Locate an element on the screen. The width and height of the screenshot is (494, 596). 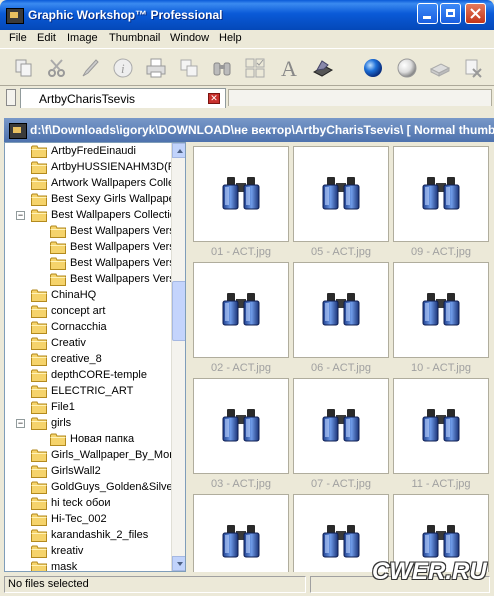
gray-sphere-button is located at coordinates (407, 68).